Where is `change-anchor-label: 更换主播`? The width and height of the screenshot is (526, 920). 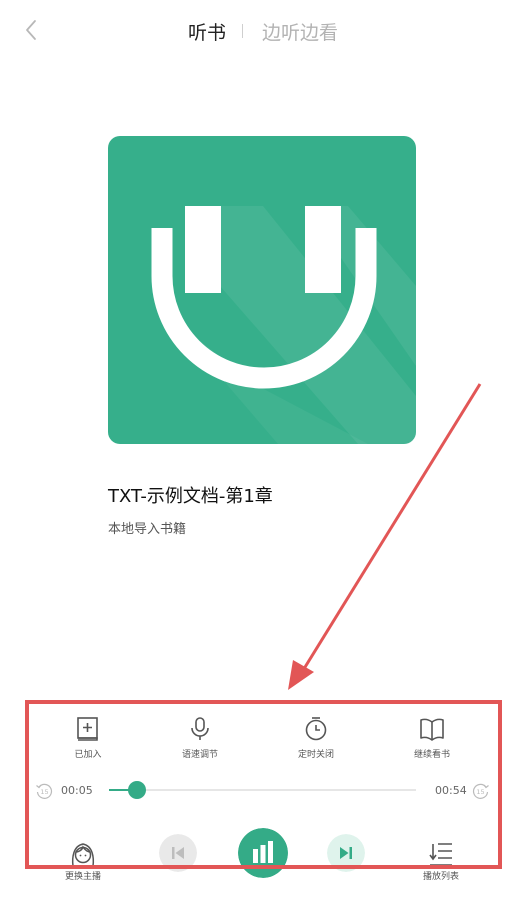
change-anchor-label: 更换主播 is located at coordinates (82, 877).